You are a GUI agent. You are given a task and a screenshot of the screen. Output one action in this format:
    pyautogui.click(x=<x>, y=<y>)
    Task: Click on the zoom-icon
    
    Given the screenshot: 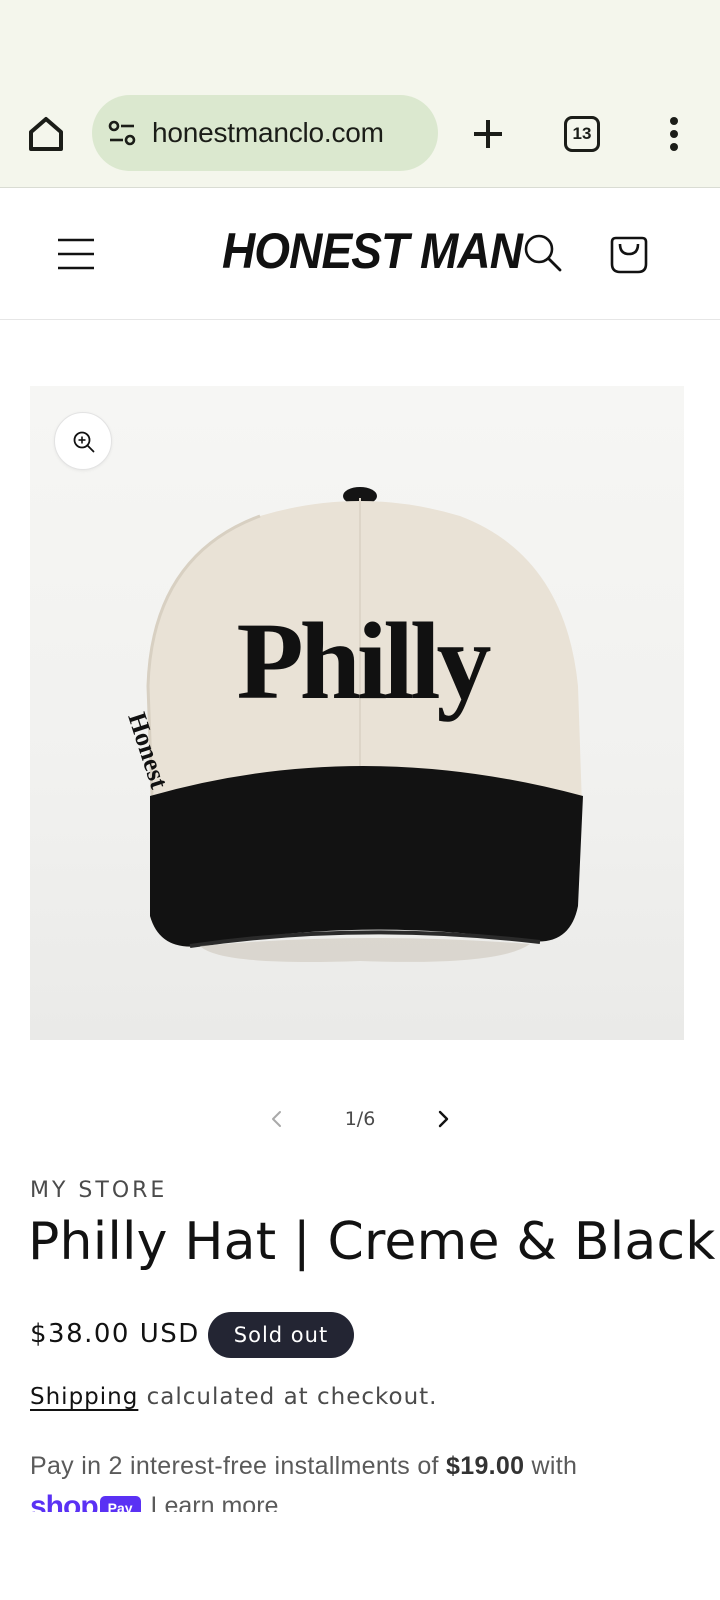 What is the action you would take?
    pyautogui.click(x=84, y=442)
    